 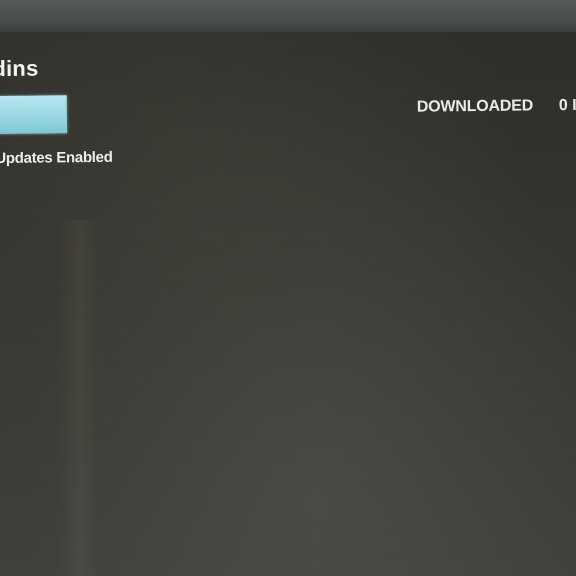 What do you see at coordinates (34, 115) in the screenshot?
I see `primary-action-button` at bounding box center [34, 115].